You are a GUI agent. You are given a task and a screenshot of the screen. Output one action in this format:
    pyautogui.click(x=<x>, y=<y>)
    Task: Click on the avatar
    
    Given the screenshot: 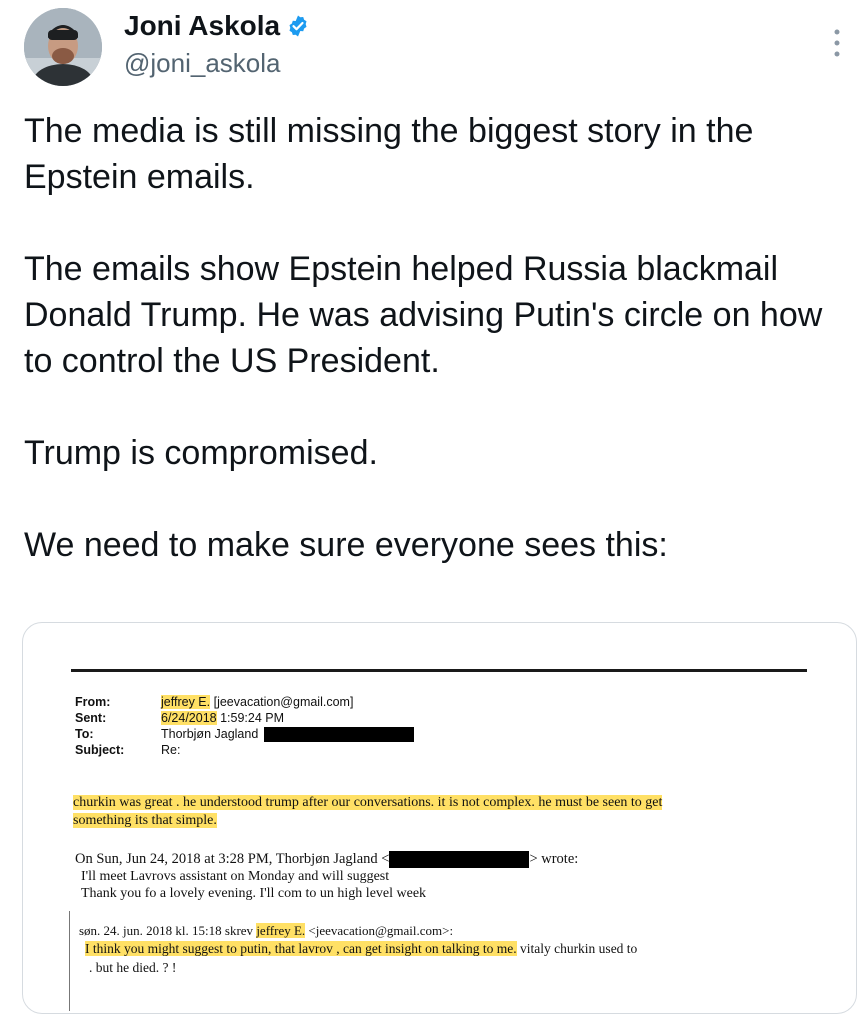 What is the action you would take?
    pyautogui.click(x=63, y=47)
    